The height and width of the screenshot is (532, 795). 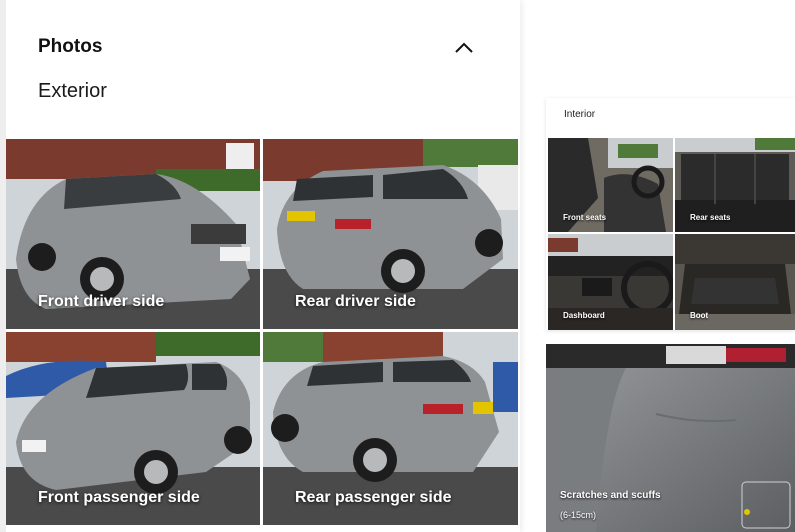 What do you see at coordinates (373, 497) in the screenshot?
I see `tile-label: Rear passenger side` at bounding box center [373, 497].